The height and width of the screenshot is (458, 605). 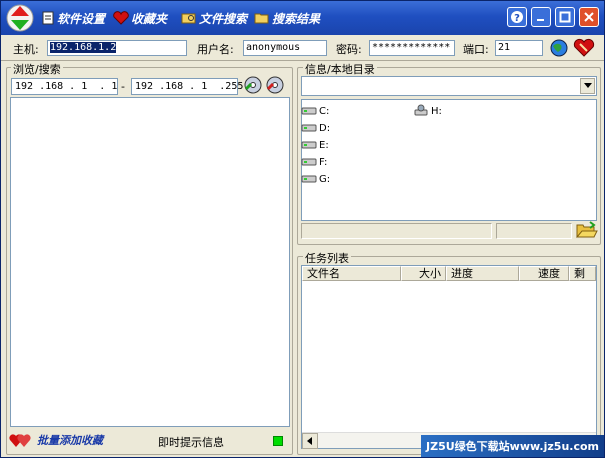 I want to click on col-size: 大小, so click(x=423, y=273).